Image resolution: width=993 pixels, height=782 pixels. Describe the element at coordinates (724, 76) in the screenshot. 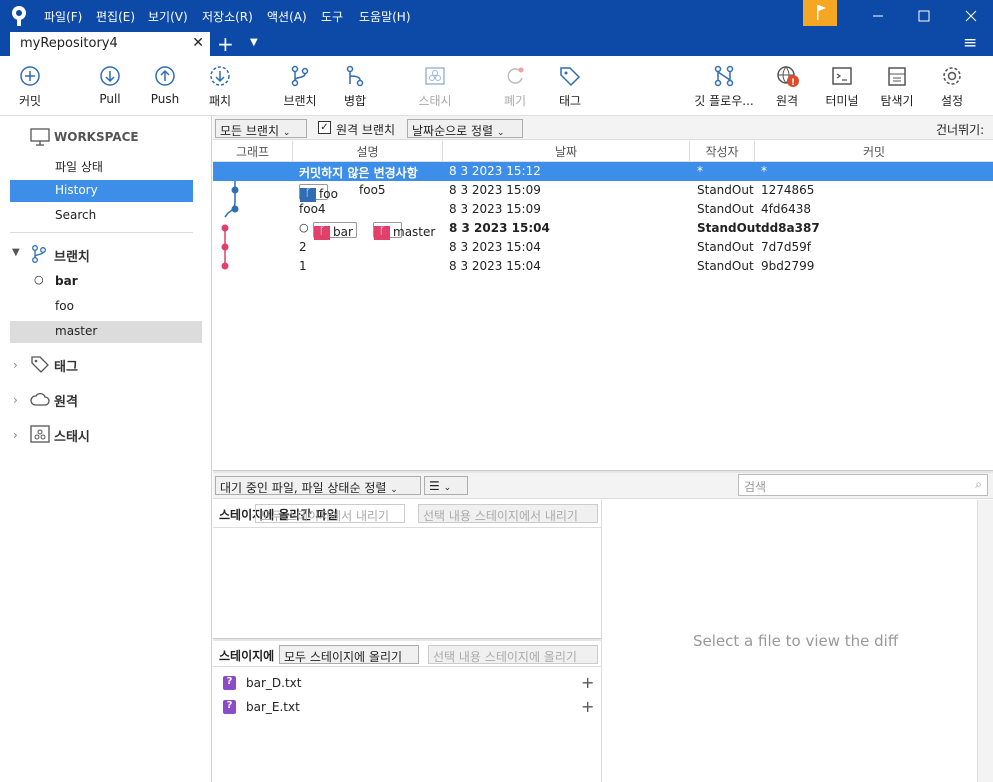

I see `gitflow-icon` at that location.